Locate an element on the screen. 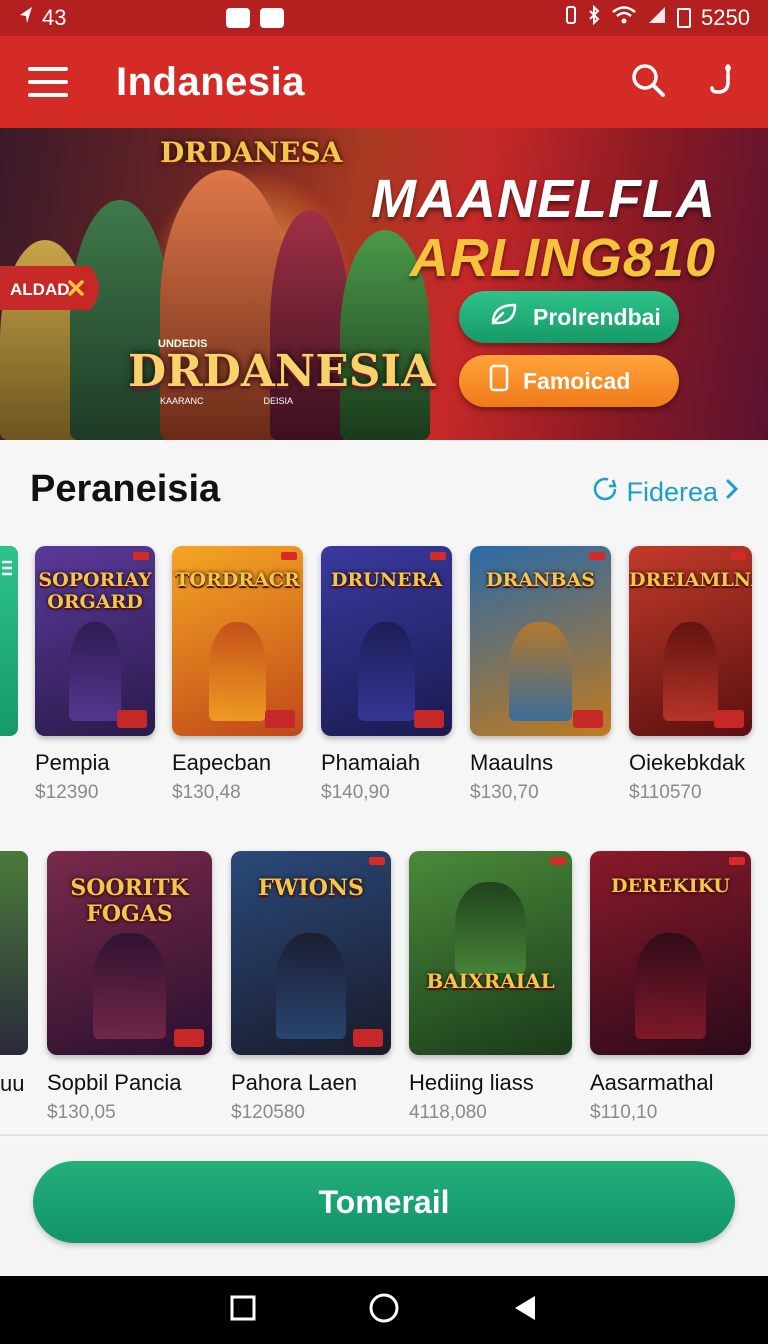 Image resolution: width=768 pixels, height=1344 pixels. game-card-art: FWIONS is located at coordinates (311, 953).